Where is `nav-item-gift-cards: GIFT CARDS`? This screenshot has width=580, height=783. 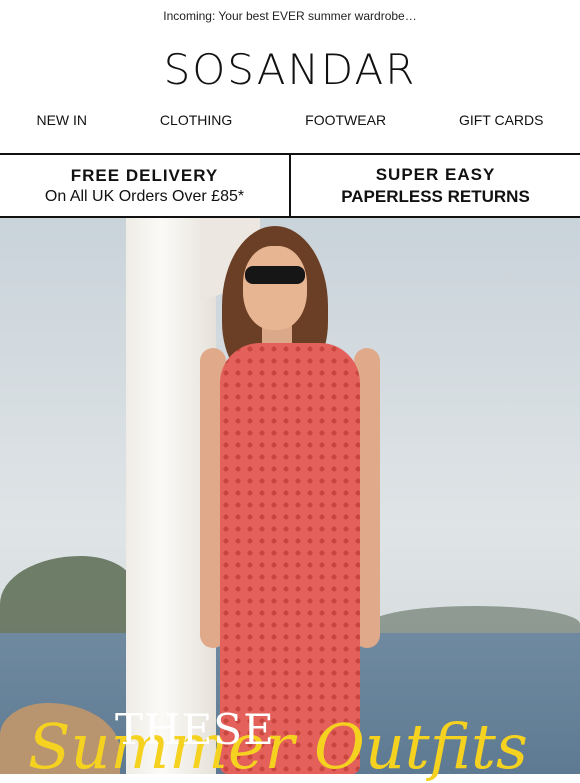 nav-item-gift-cards: GIFT CARDS is located at coordinates (501, 124).